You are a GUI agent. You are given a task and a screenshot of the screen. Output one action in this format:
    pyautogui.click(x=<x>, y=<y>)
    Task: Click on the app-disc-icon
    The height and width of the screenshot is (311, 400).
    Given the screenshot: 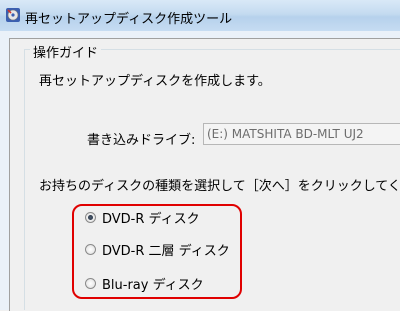 What is the action you would take?
    pyautogui.click(x=13, y=15)
    